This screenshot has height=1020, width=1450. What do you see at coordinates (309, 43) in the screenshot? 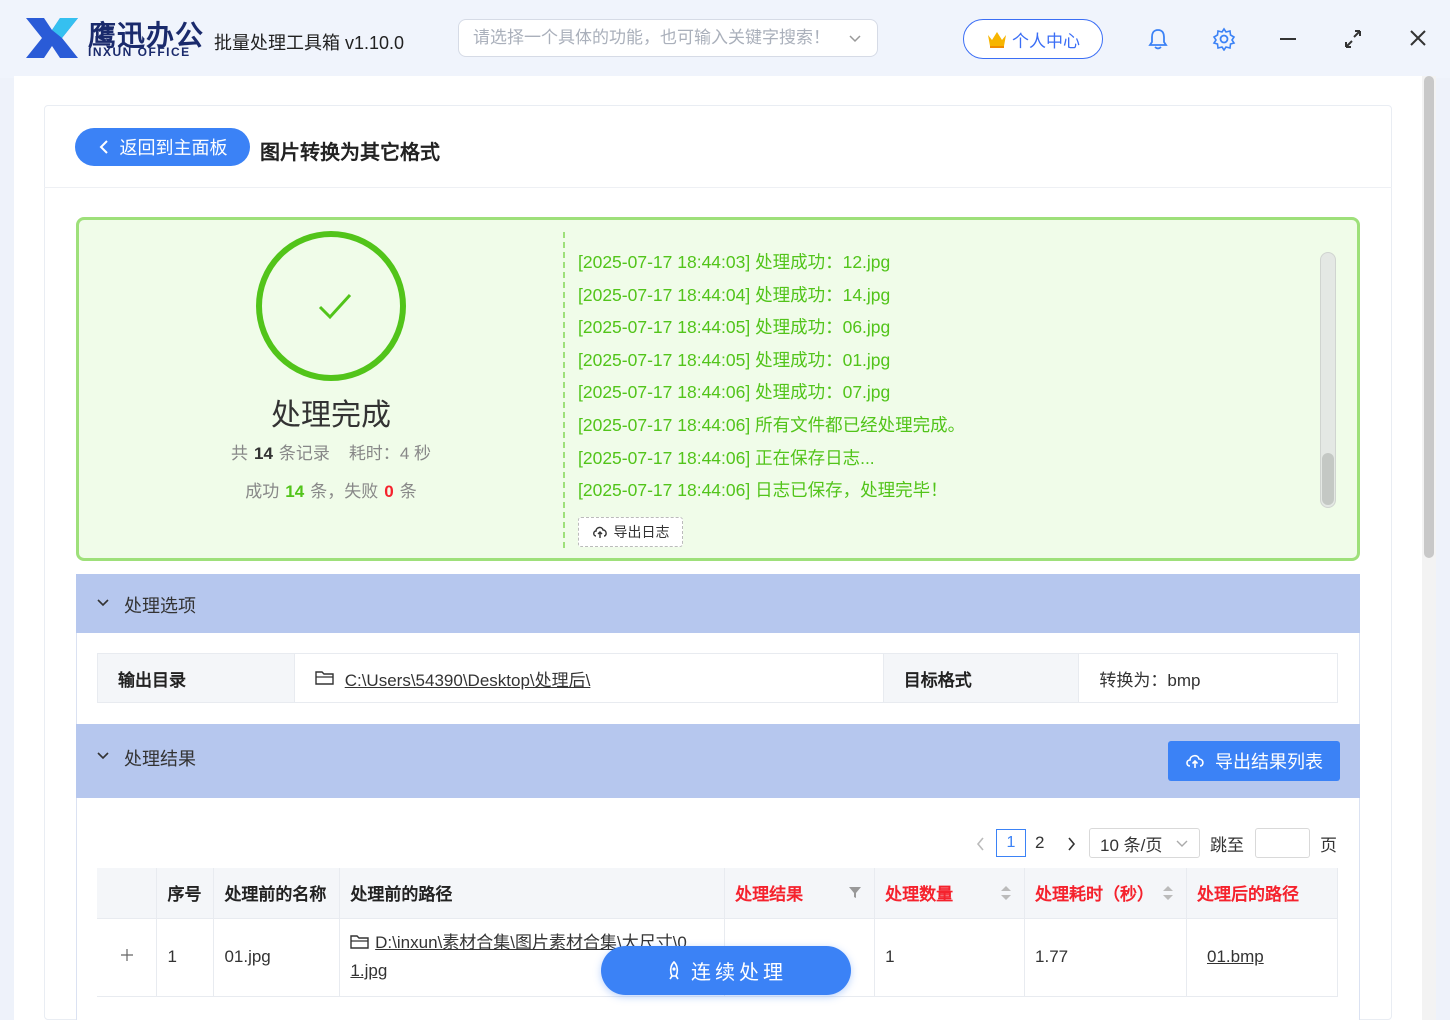
I see `app-title: 批量处理工具箱 v1.10.0` at bounding box center [309, 43].